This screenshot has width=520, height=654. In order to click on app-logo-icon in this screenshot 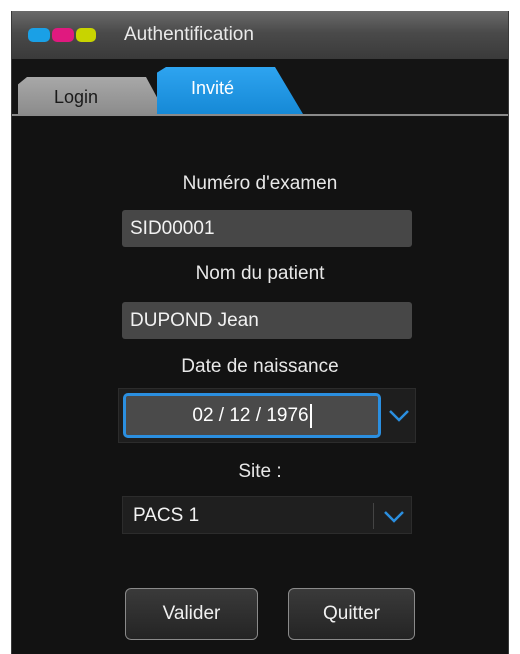, I will do `click(64, 35)`.